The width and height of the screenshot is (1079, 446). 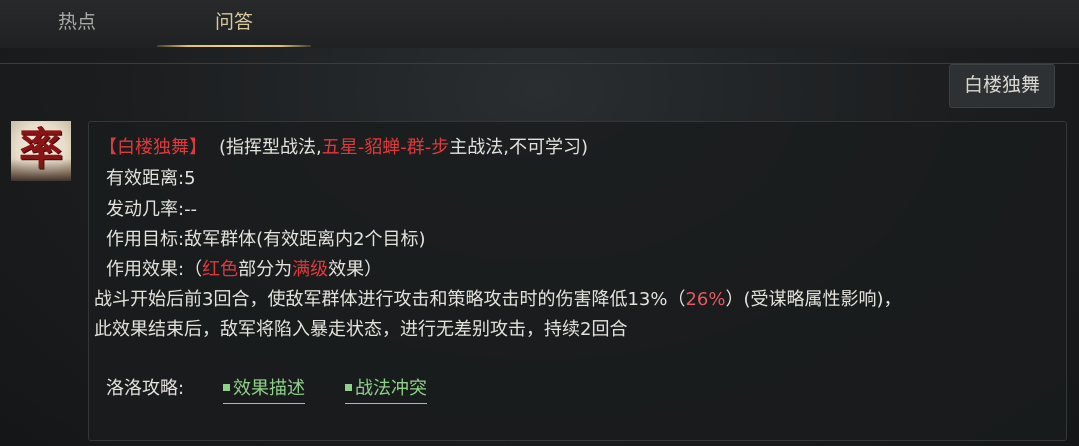 I want to click on effect-mid: 部分为, so click(x=265, y=269).